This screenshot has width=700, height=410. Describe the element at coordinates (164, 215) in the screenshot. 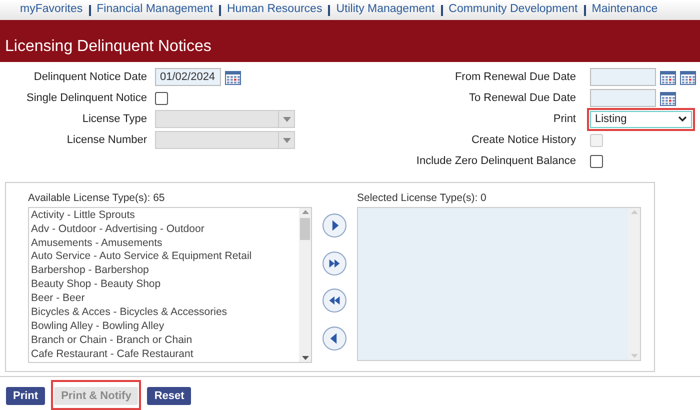

I see `list-item: Activity - Little Sprouts` at that location.